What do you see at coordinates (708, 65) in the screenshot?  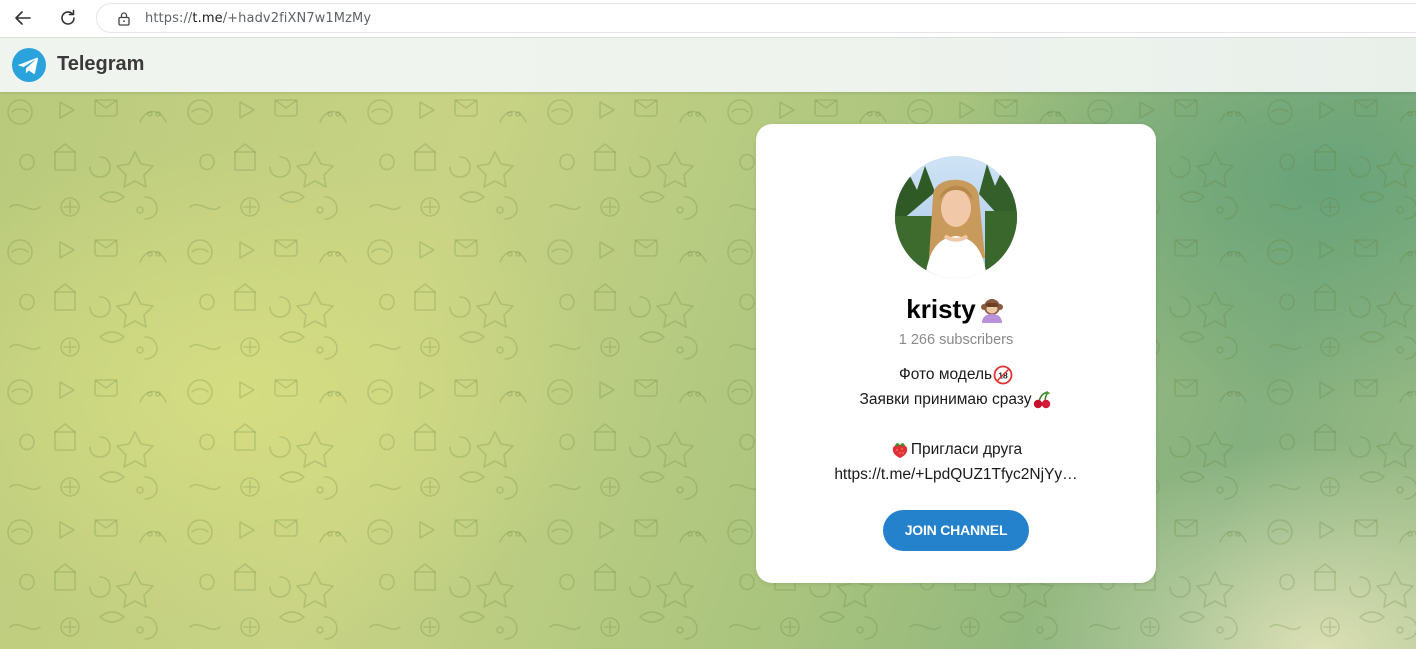 I see `telegram-header: Telegram` at bounding box center [708, 65].